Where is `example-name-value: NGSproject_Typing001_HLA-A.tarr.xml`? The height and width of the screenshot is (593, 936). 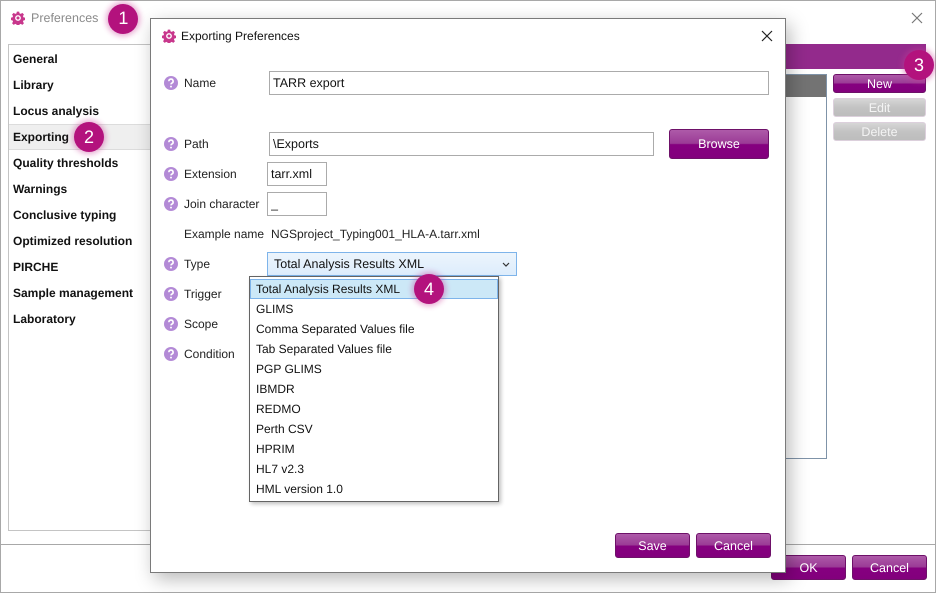 example-name-value: NGSproject_Typing001_HLA-A.tarr.xml is located at coordinates (375, 234).